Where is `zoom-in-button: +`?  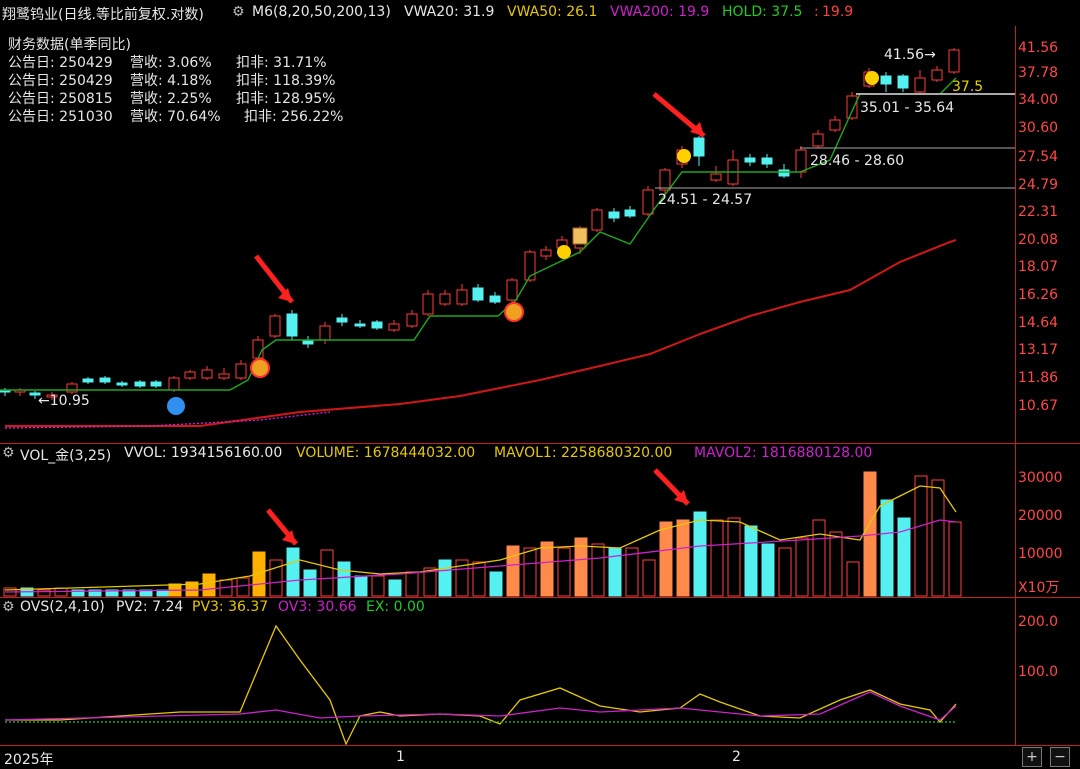
zoom-in-button: + is located at coordinates (1032, 757).